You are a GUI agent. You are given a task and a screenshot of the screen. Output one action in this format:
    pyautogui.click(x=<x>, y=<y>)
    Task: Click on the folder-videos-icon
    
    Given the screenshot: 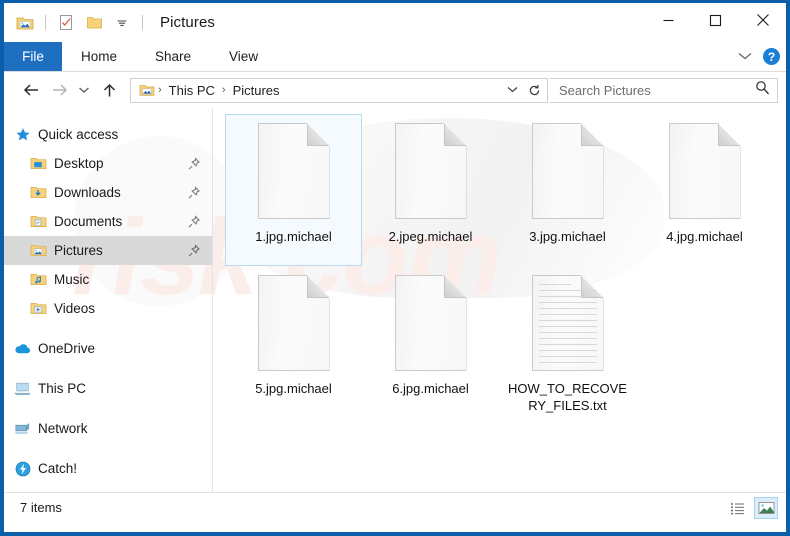 What is the action you would take?
    pyautogui.click(x=38, y=308)
    